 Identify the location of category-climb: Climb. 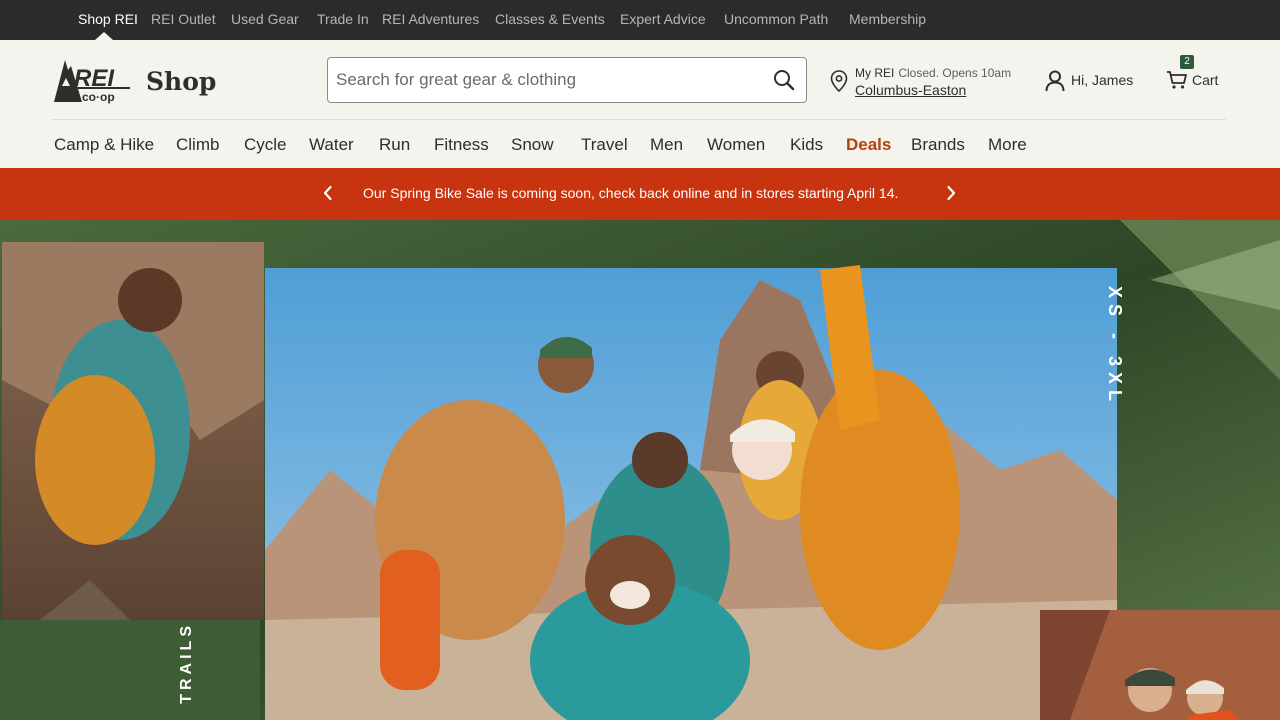
(197, 145).